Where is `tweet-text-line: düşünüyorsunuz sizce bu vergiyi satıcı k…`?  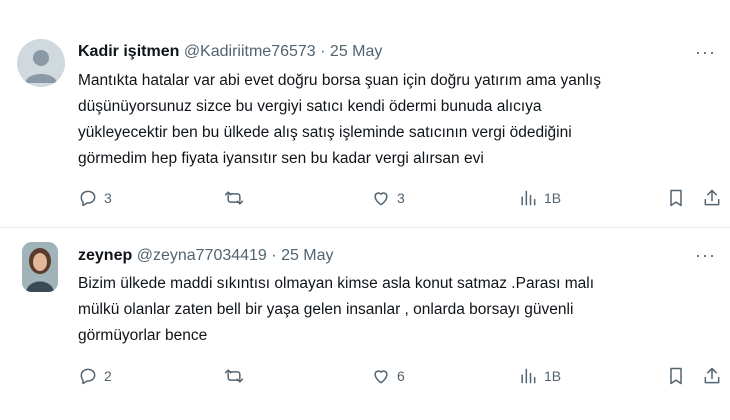
tweet-text-line: düşünüyorsunuz sizce bu vergiyi satıcı k… is located at coordinates (310, 106).